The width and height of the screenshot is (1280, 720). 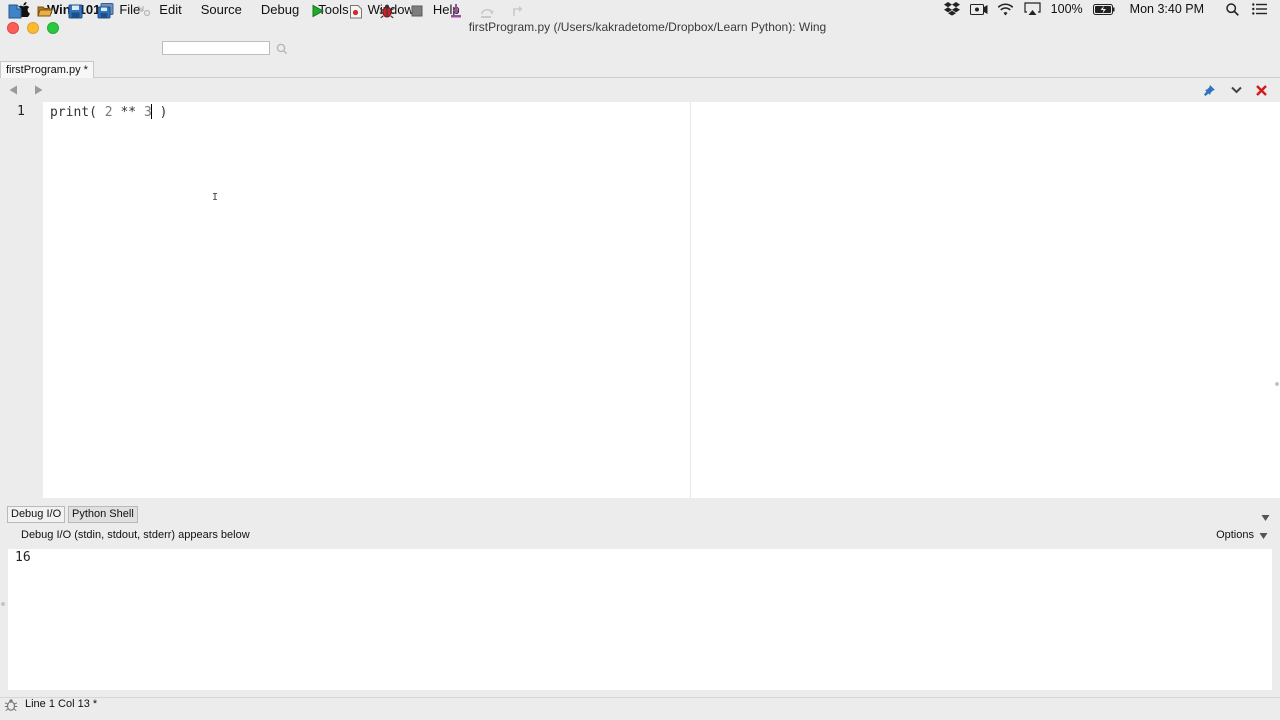 What do you see at coordinates (456, 11) in the screenshot?
I see `step-into-button` at bounding box center [456, 11].